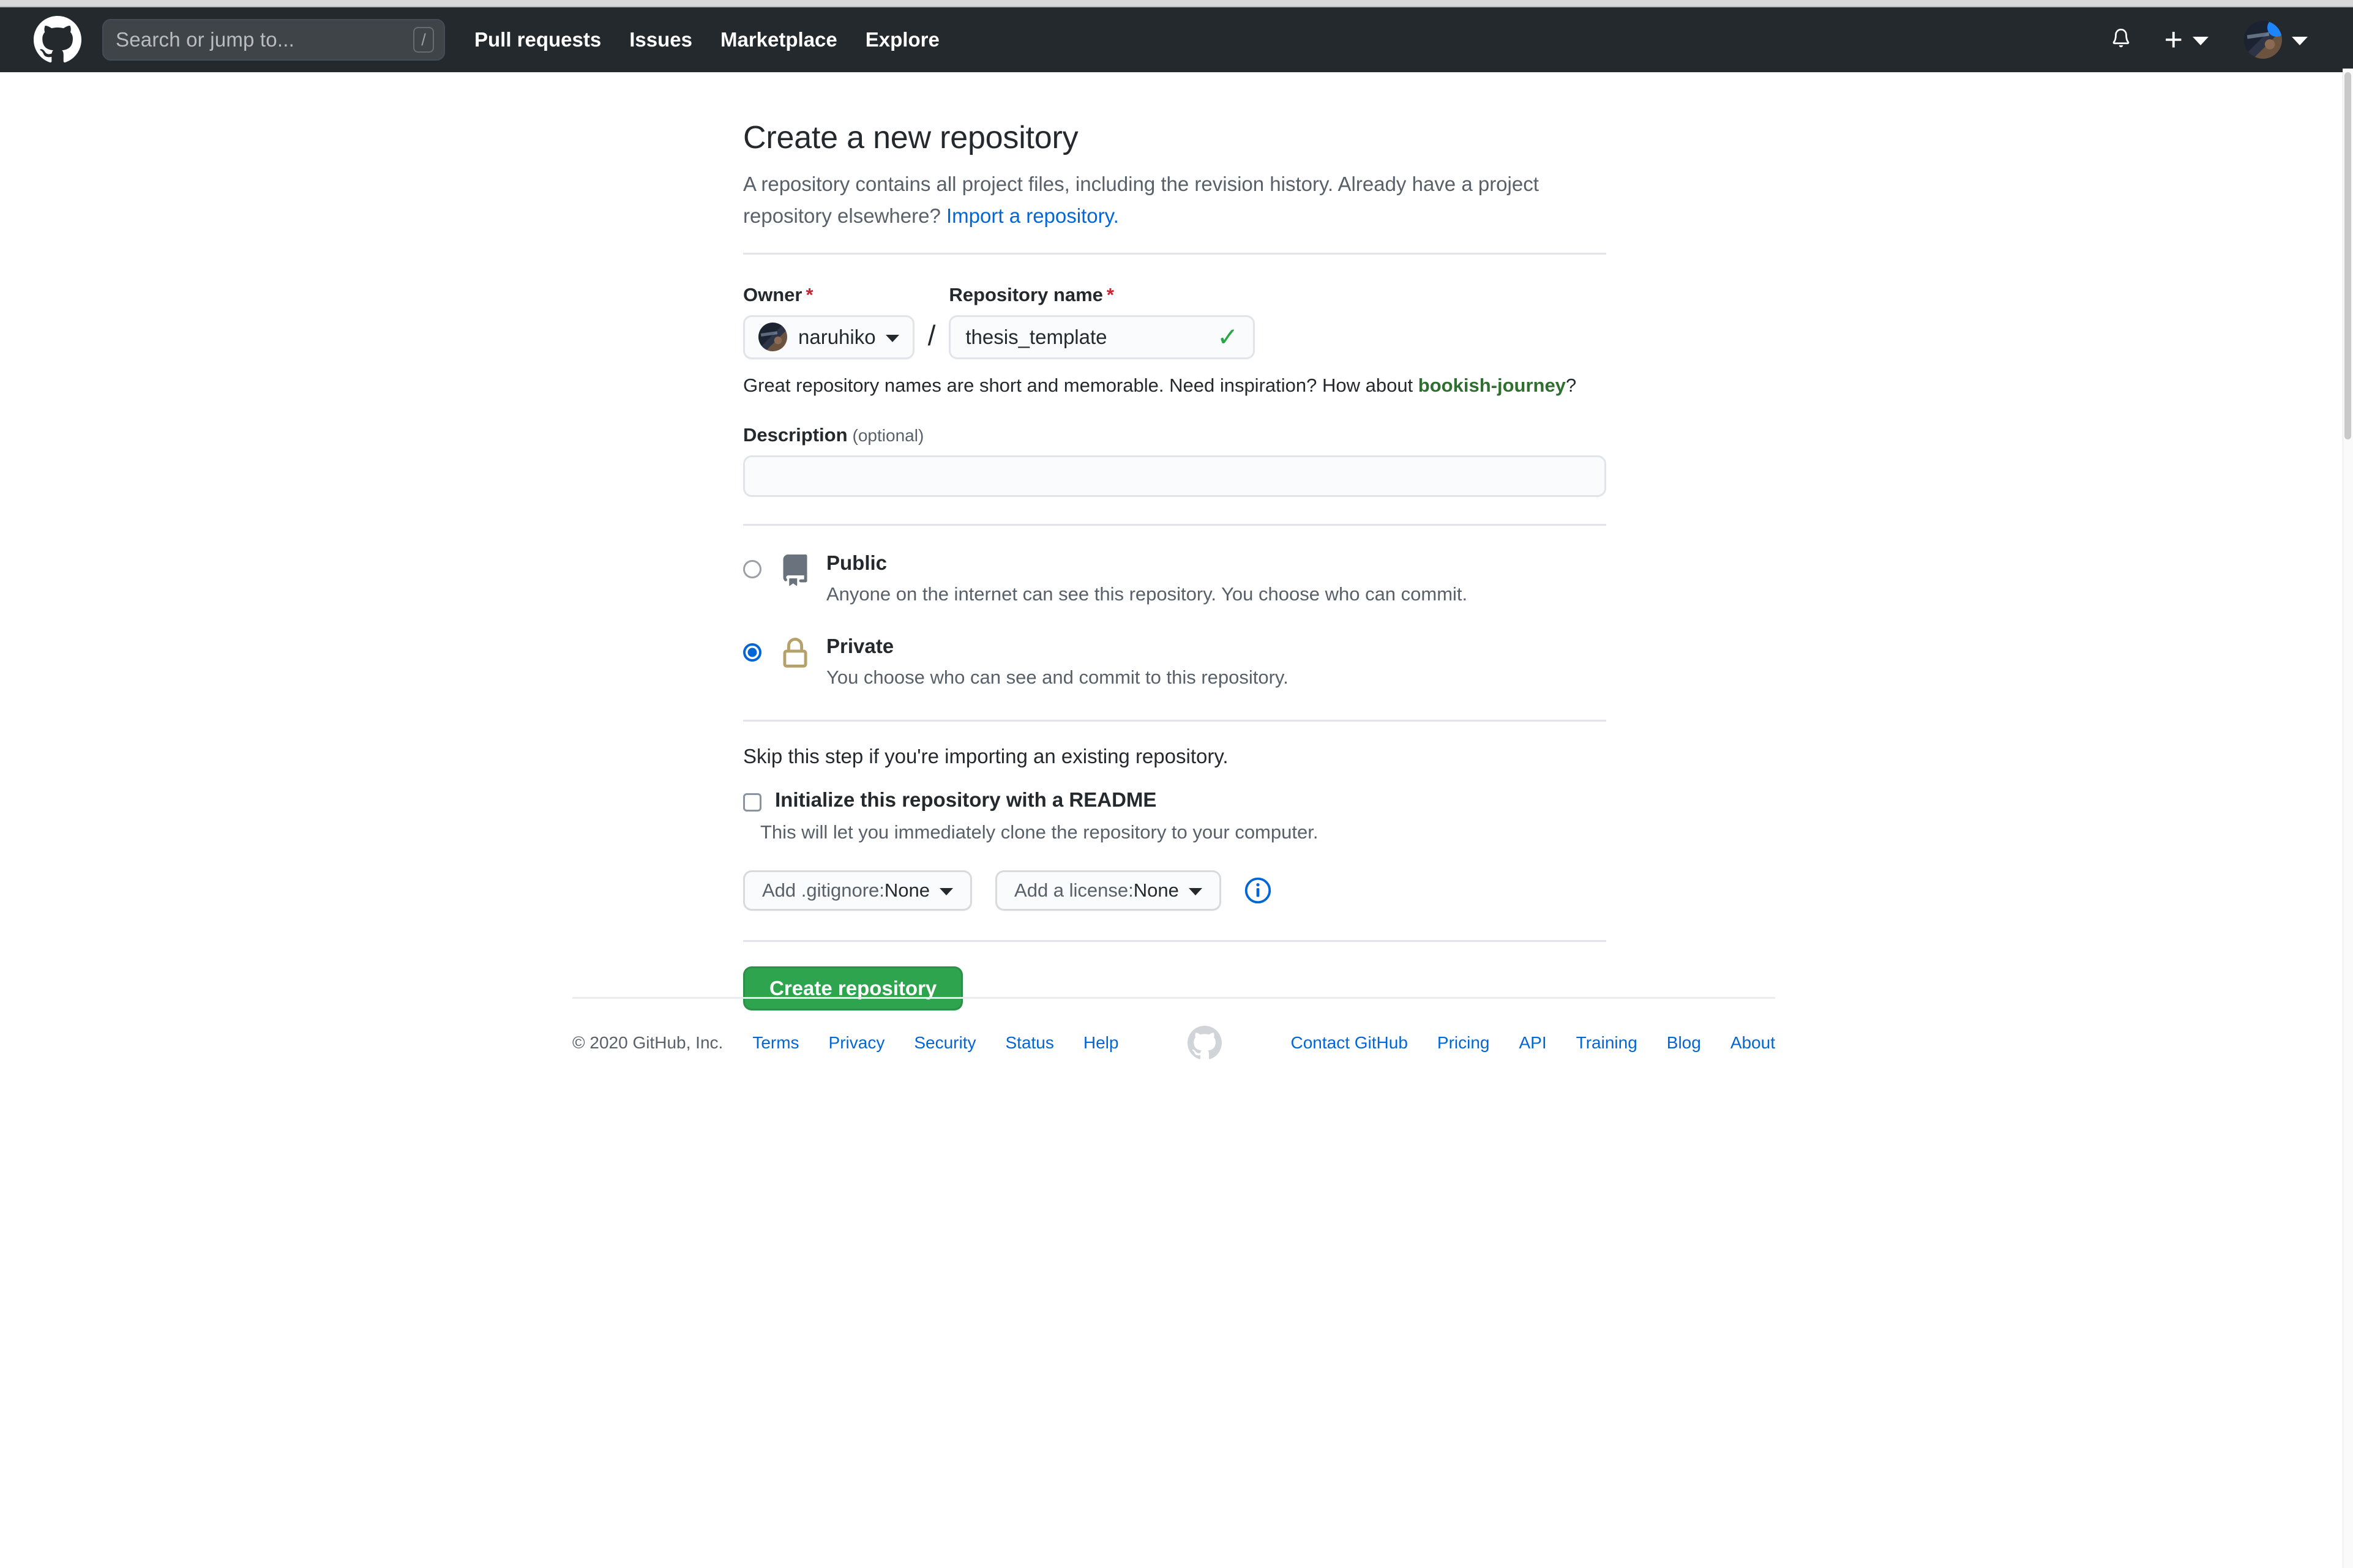 This screenshot has width=2353, height=1568. What do you see at coordinates (537, 39) in the screenshot?
I see `nav-link-pull-requests: Pull requests` at bounding box center [537, 39].